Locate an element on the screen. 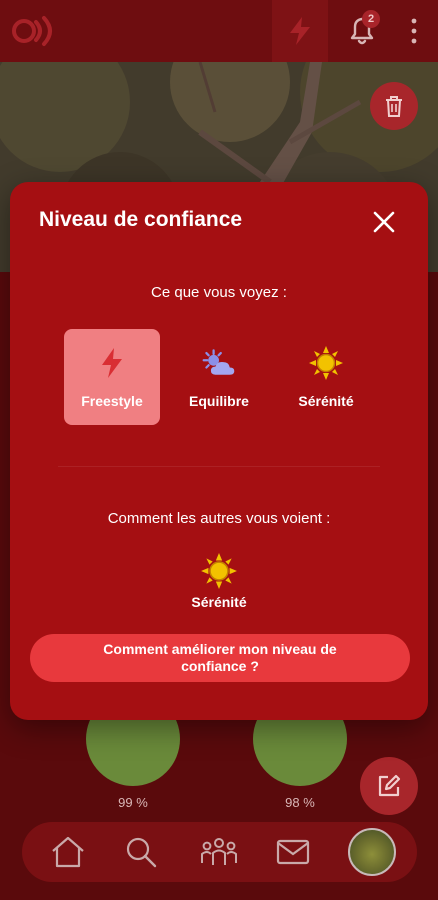 This screenshot has width=438, height=900. score-label: 98 % is located at coordinates (300, 802).